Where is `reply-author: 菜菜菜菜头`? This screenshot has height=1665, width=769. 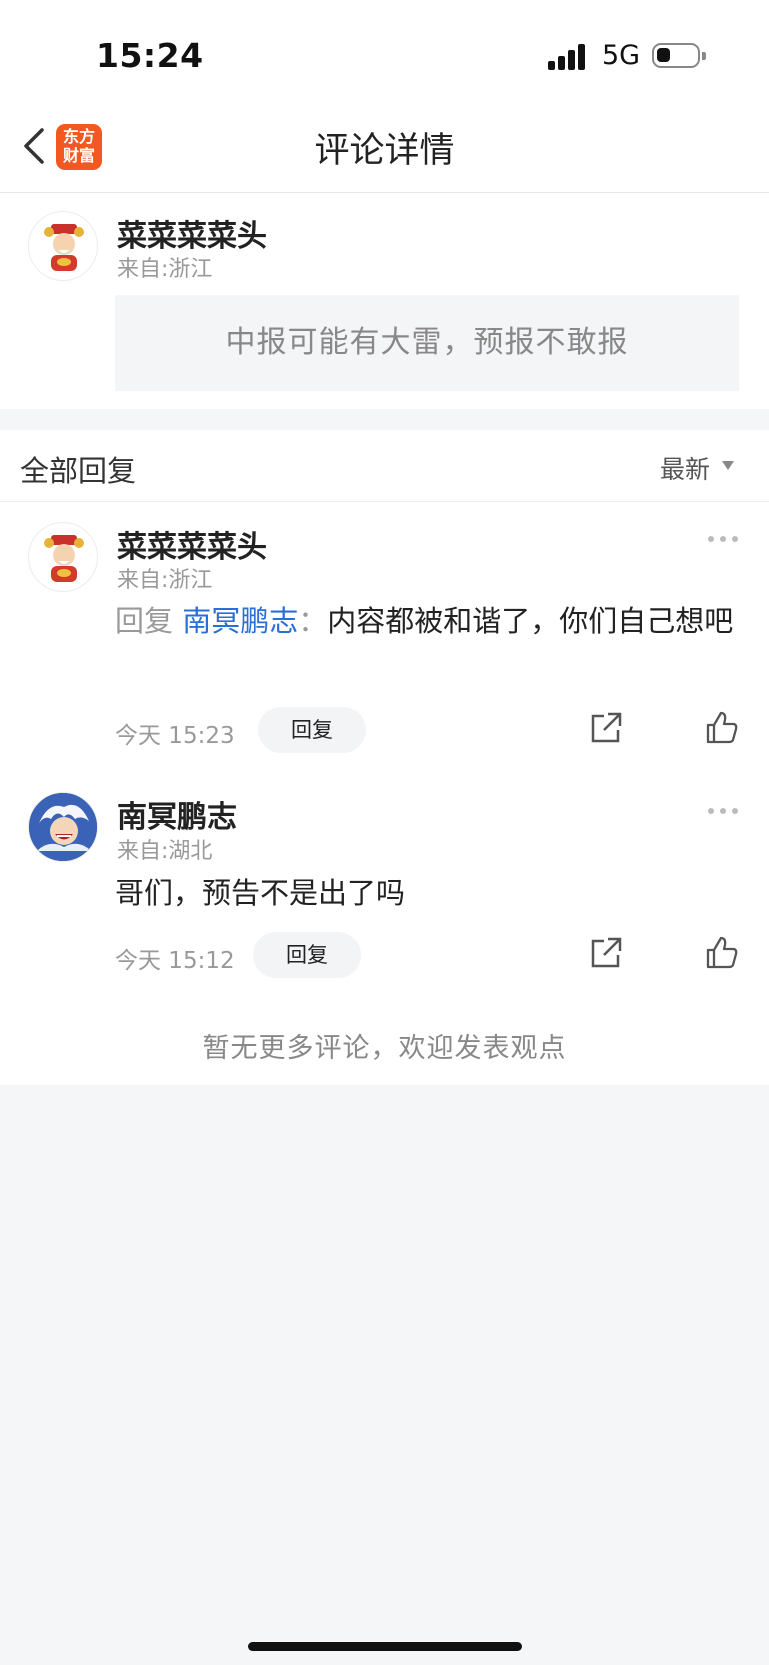
reply-author: 菜菜菜菜头 is located at coordinates (192, 544).